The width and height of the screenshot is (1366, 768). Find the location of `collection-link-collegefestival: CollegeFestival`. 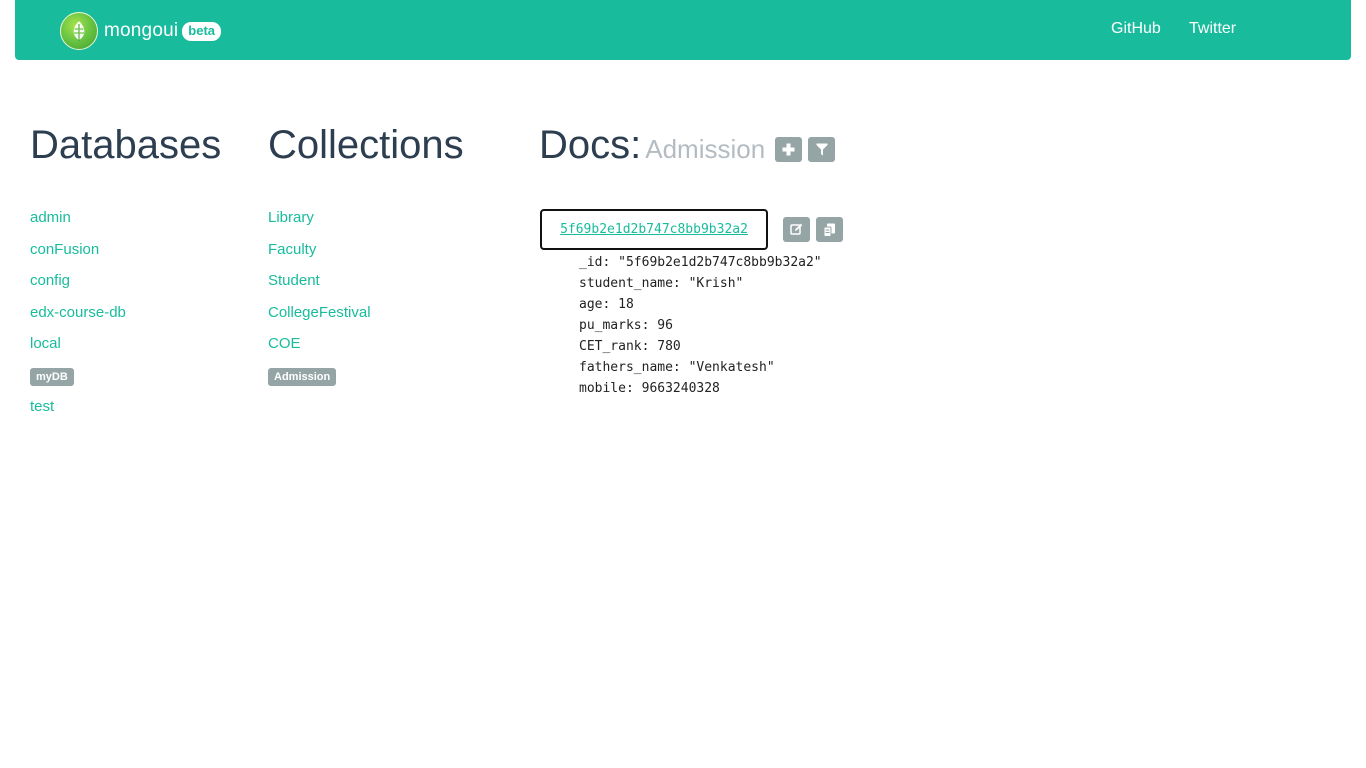

collection-link-collegefestival: CollegeFestival is located at coordinates (319, 312).